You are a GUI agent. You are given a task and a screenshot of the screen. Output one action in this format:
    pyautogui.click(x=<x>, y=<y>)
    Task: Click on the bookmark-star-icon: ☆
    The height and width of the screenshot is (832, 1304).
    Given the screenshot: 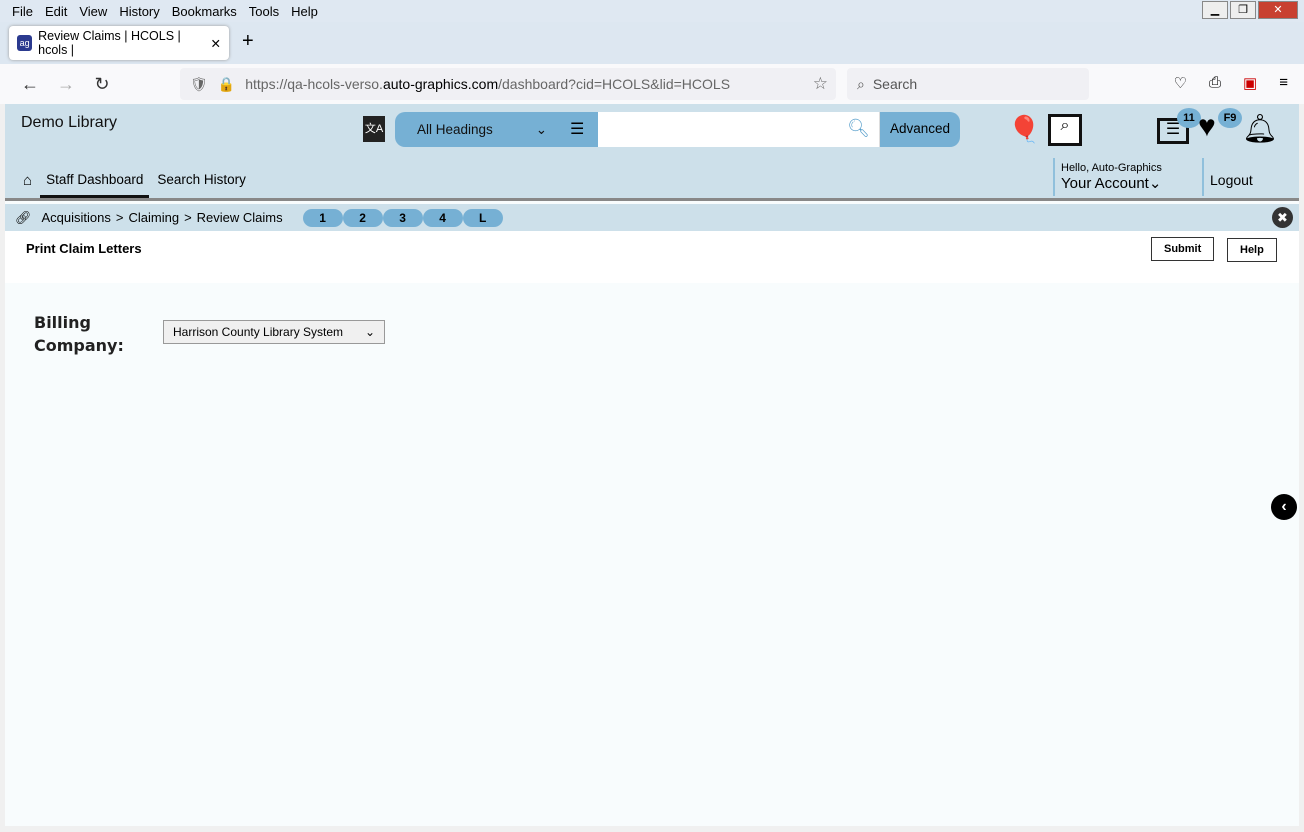 What is the action you would take?
    pyautogui.click(x=820, y=84)
    